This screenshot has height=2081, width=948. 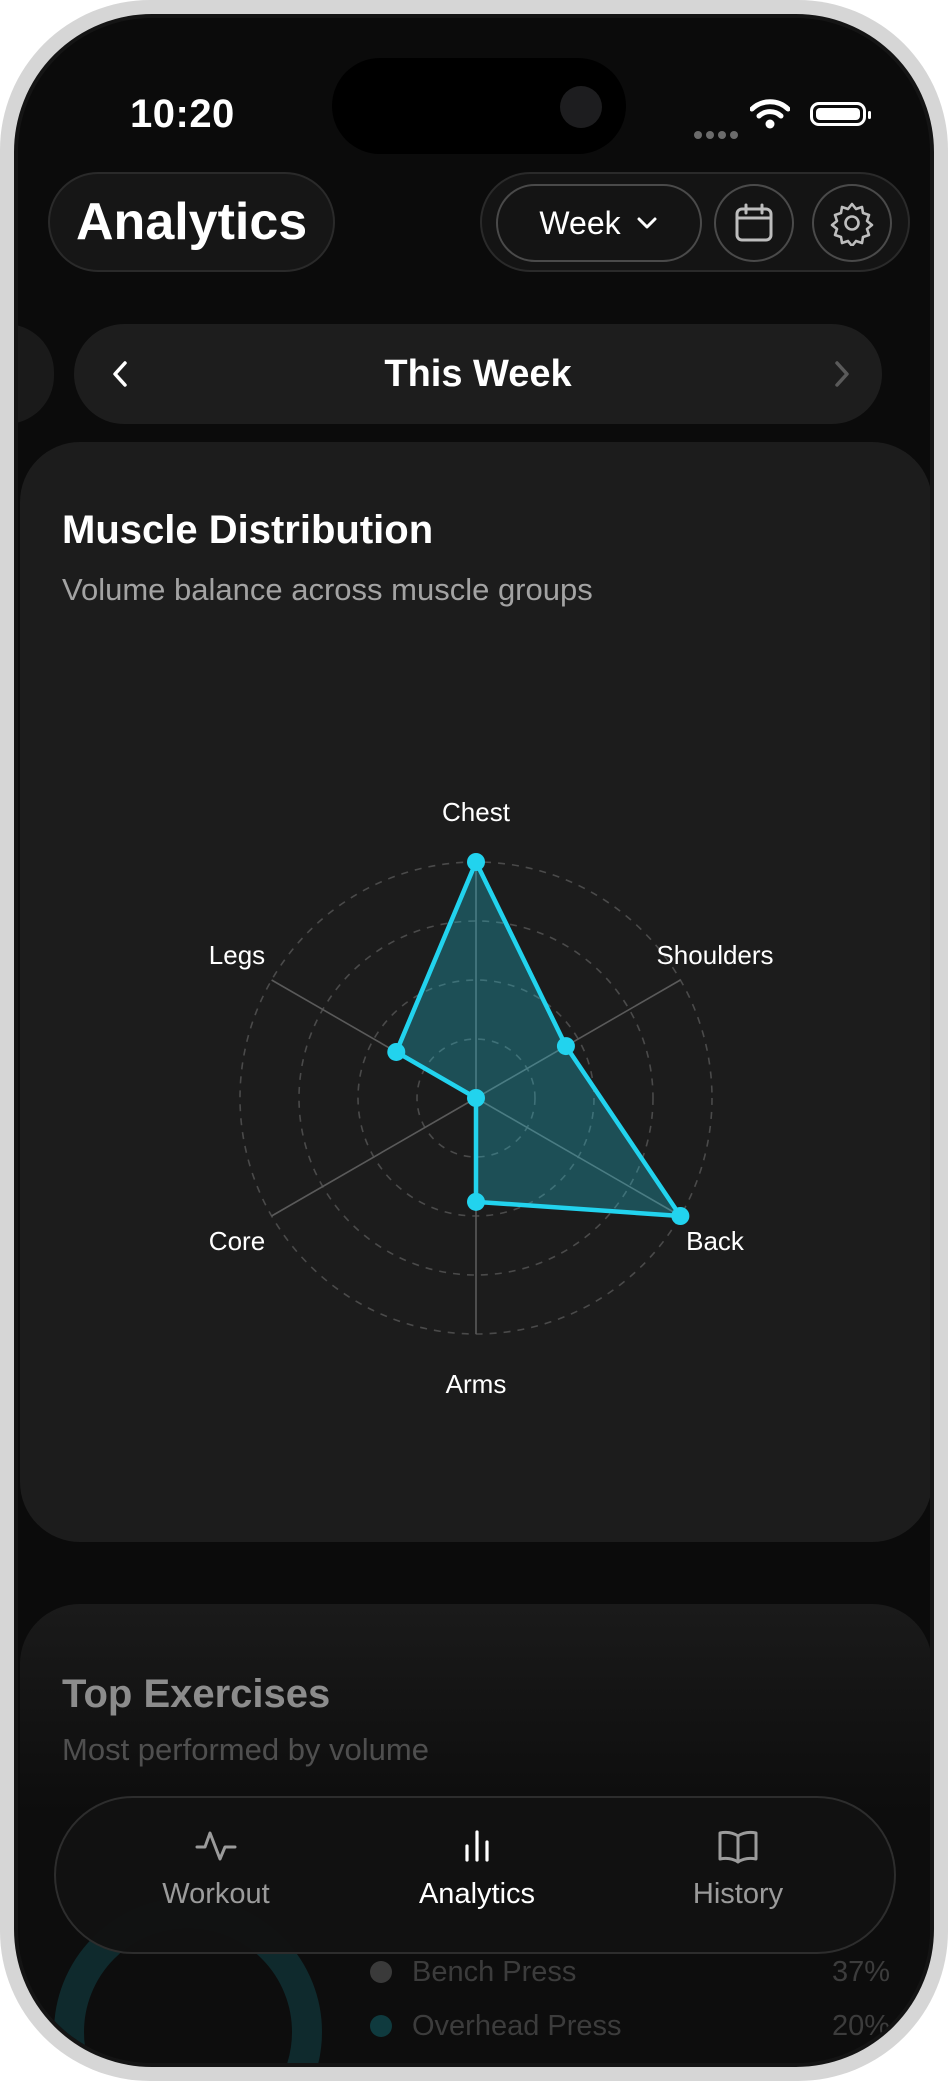 I want to click on exercise-name: Bench Press, so click(x=494, y=1971).